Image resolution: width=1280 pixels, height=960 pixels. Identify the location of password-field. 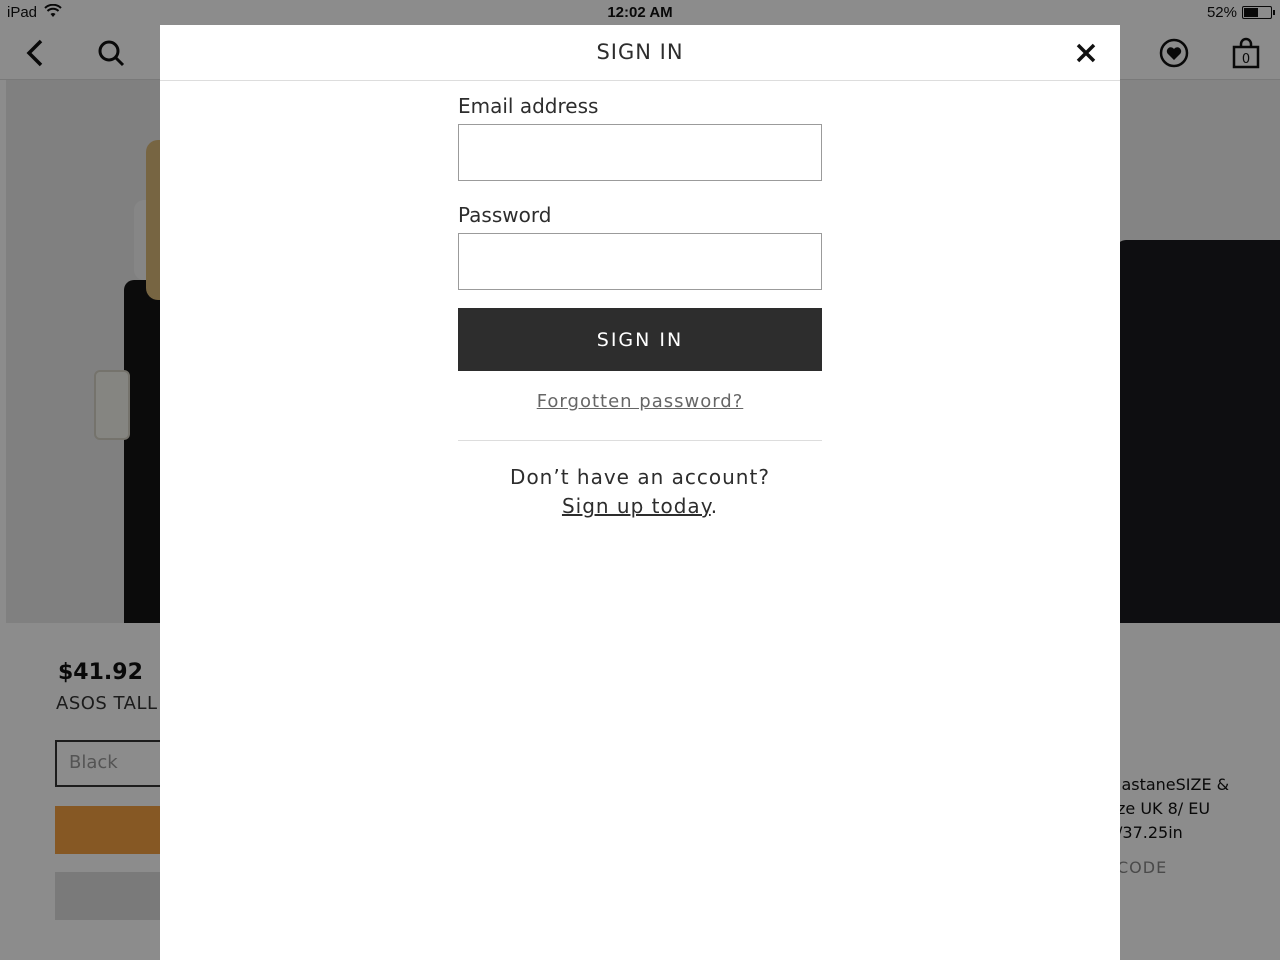
(640, 261).